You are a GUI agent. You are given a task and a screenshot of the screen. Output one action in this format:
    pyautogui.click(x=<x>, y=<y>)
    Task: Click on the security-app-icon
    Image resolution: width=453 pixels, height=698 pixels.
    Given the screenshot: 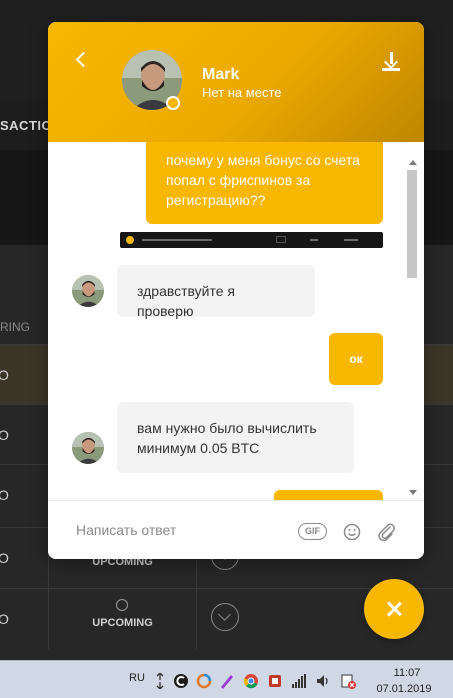 What is the action you would take?
    pyautogui.click(x=275, y=681)
    